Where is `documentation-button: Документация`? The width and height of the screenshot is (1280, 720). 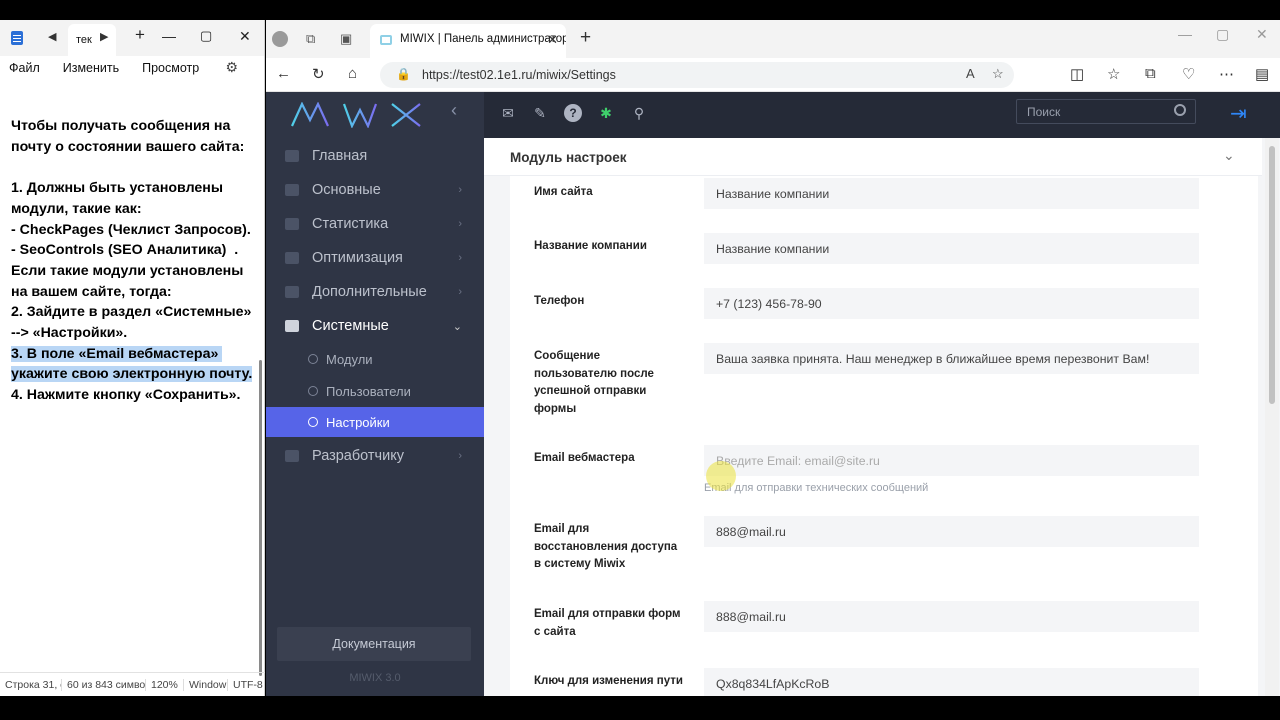
documentation-button: Документация is located at coordinates (374, 644).